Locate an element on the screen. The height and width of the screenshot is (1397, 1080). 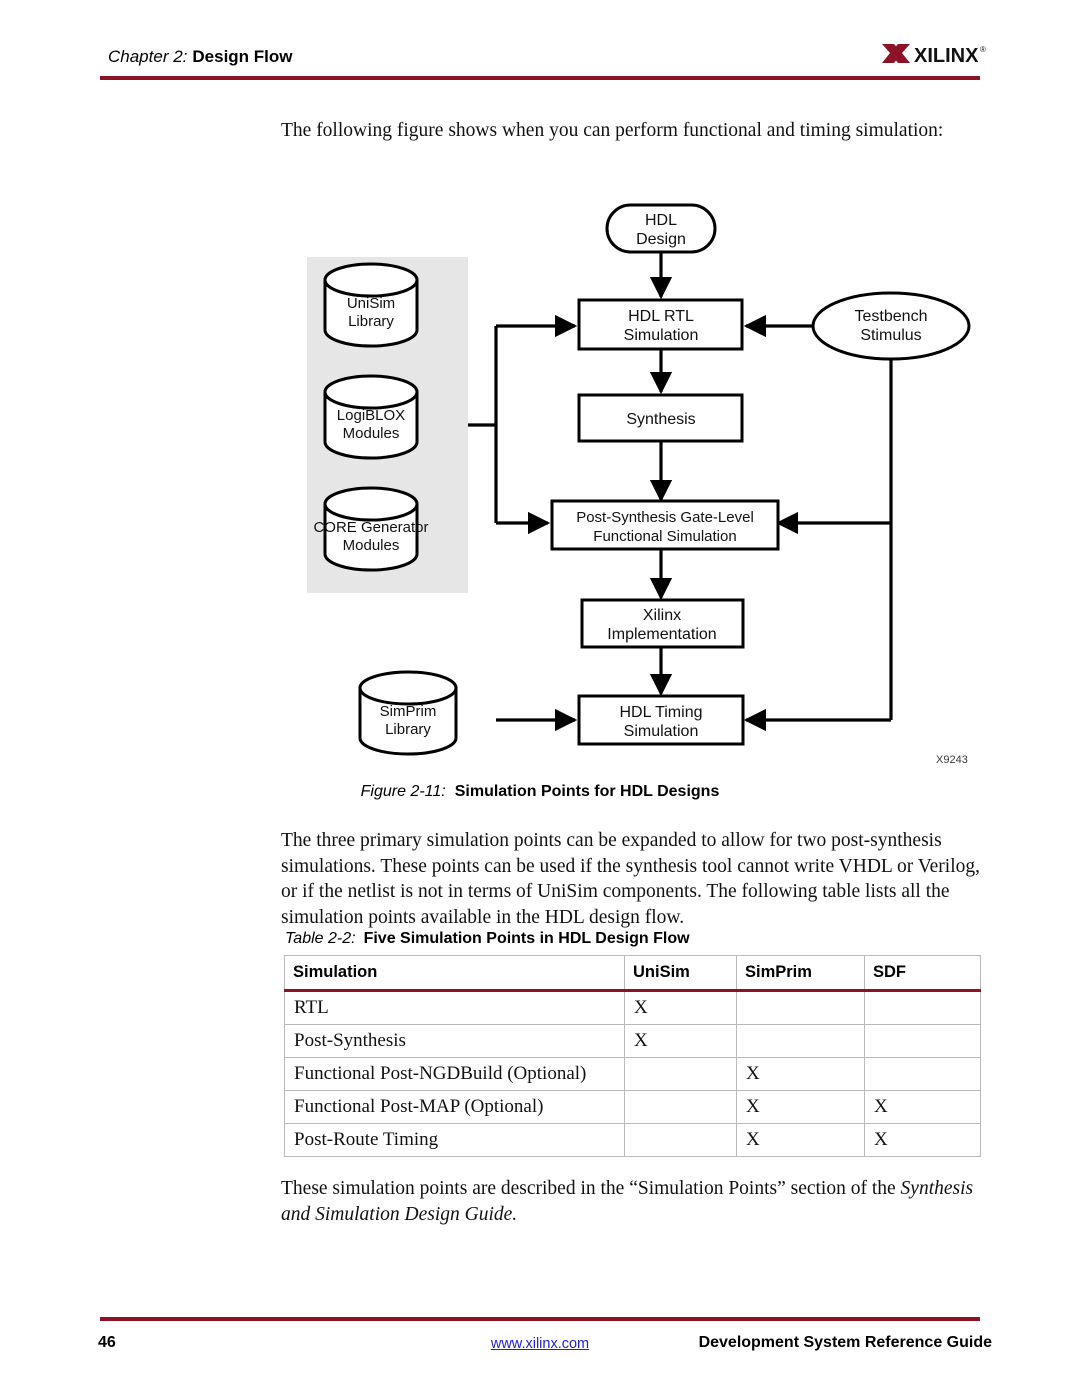
table-header-row: Simulation UniSim SimPrim SDF is located at coordinates (632, 973).